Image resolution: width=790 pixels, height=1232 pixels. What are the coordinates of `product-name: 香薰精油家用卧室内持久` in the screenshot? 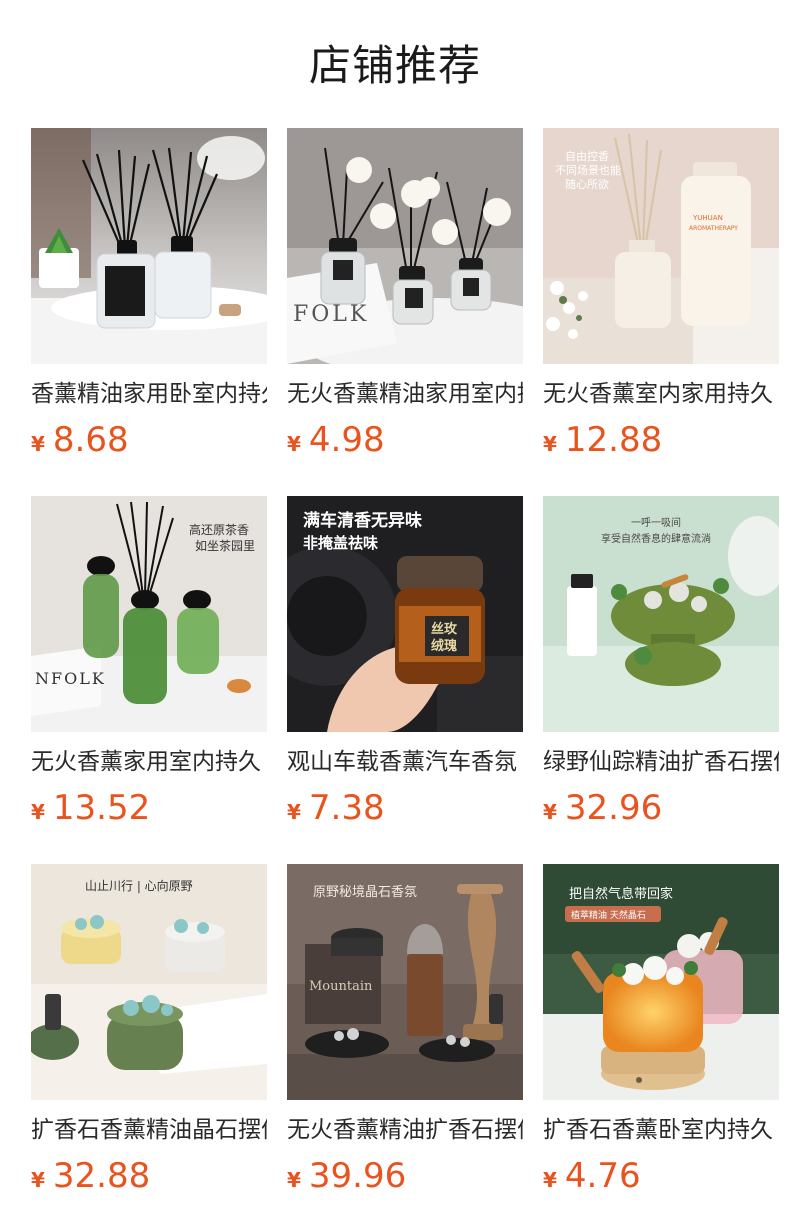 It's located at (149, 395).